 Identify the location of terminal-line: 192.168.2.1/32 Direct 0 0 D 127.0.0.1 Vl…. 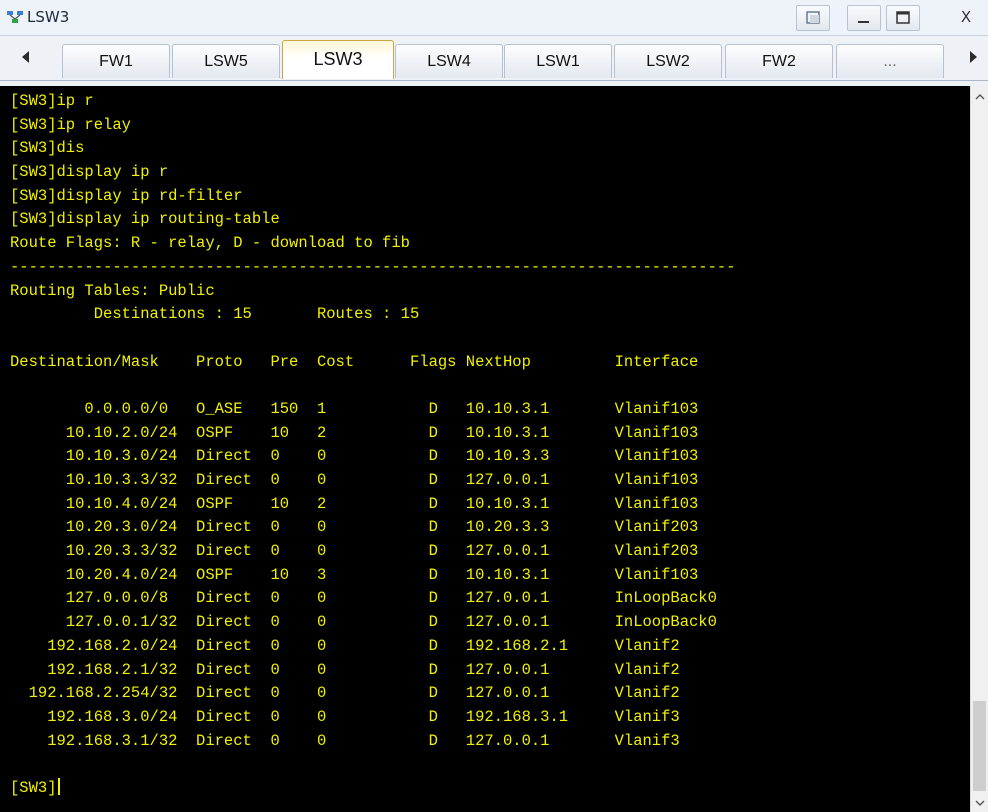
(345, 669).